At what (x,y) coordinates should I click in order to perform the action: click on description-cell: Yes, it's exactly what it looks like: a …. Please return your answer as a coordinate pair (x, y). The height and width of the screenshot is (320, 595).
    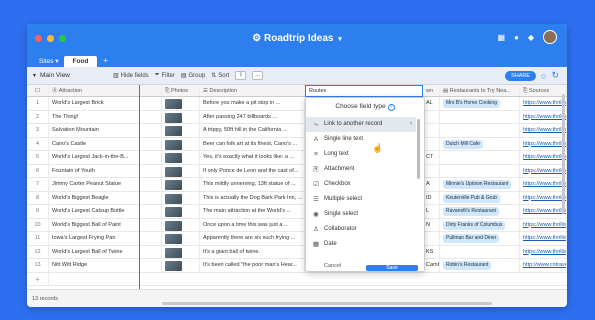
    Looking at the image, I should click on (252, 157).